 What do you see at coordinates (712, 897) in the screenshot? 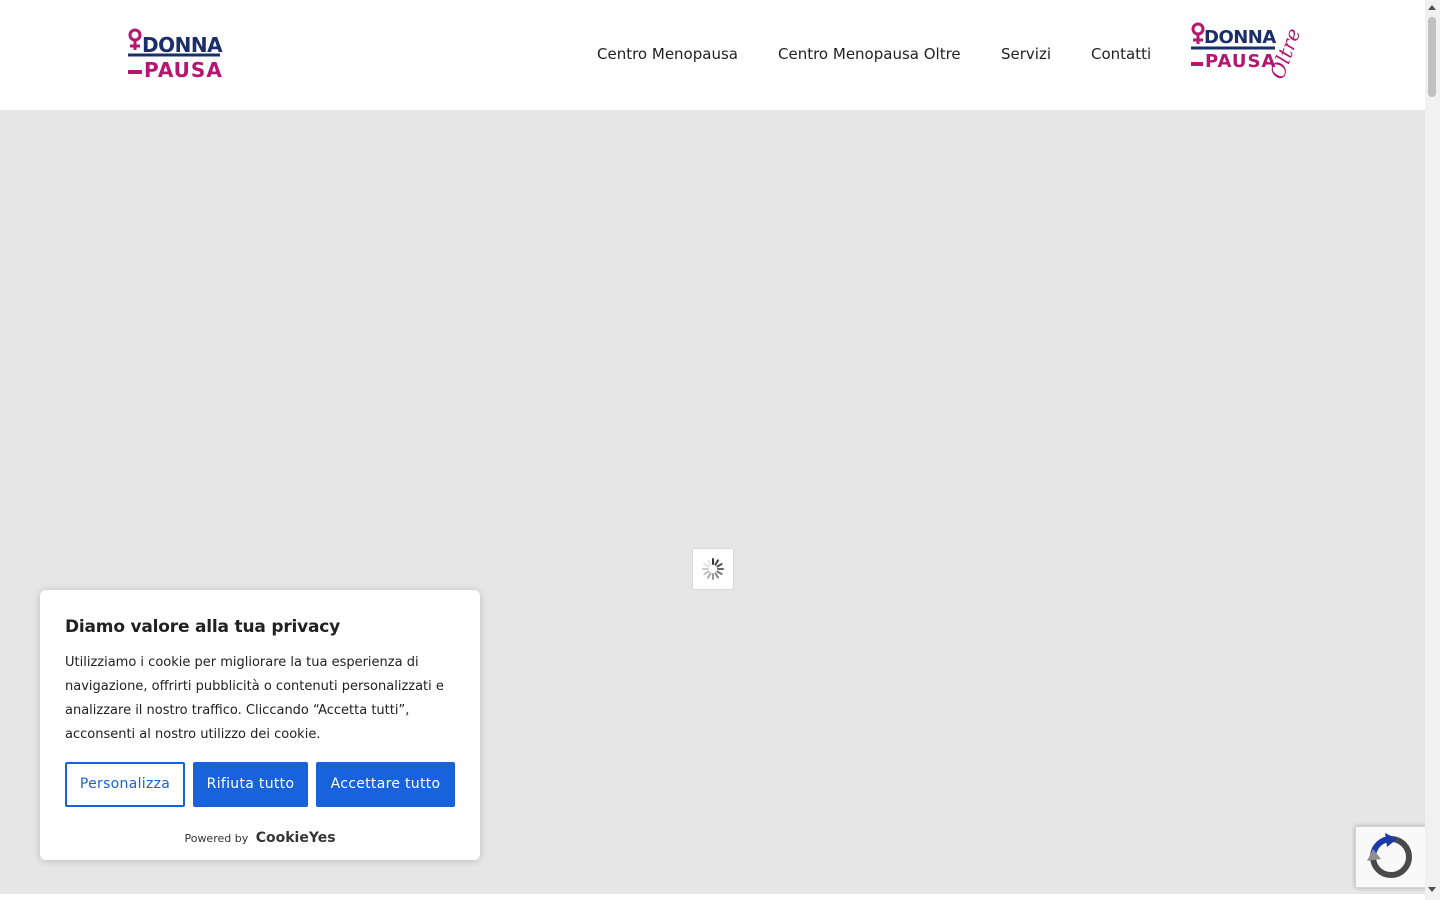
I see `page-bottom-edge` at bounding box center [712, 897].